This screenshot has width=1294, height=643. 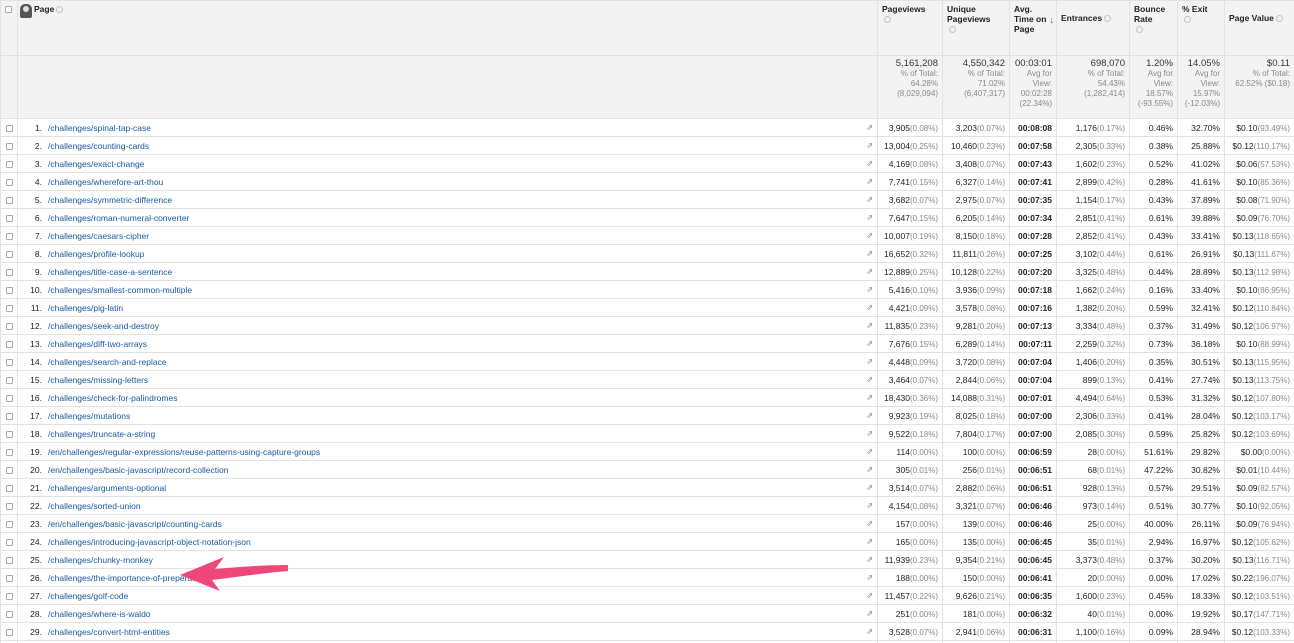 What do you see at coordinates (976, 28) in the screenshot?
I see `column-header-unique-pageviews: Unique Pageviews` at bounding box center [976, 28].